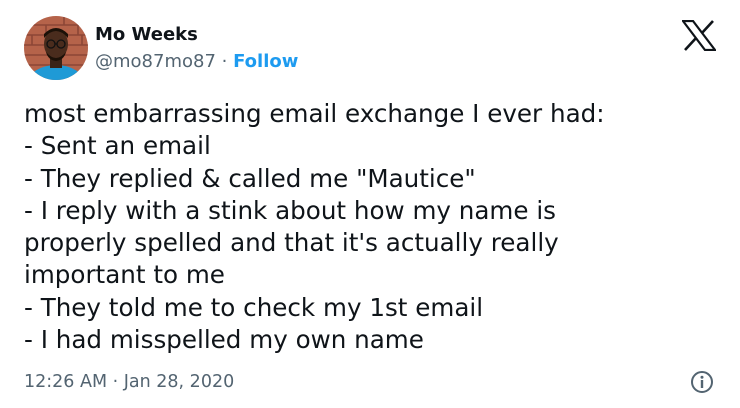  What do you see at coordinates (265, 61) in the screenshot?
I see `follow-button: Follow` at bounding box center [265, 61].